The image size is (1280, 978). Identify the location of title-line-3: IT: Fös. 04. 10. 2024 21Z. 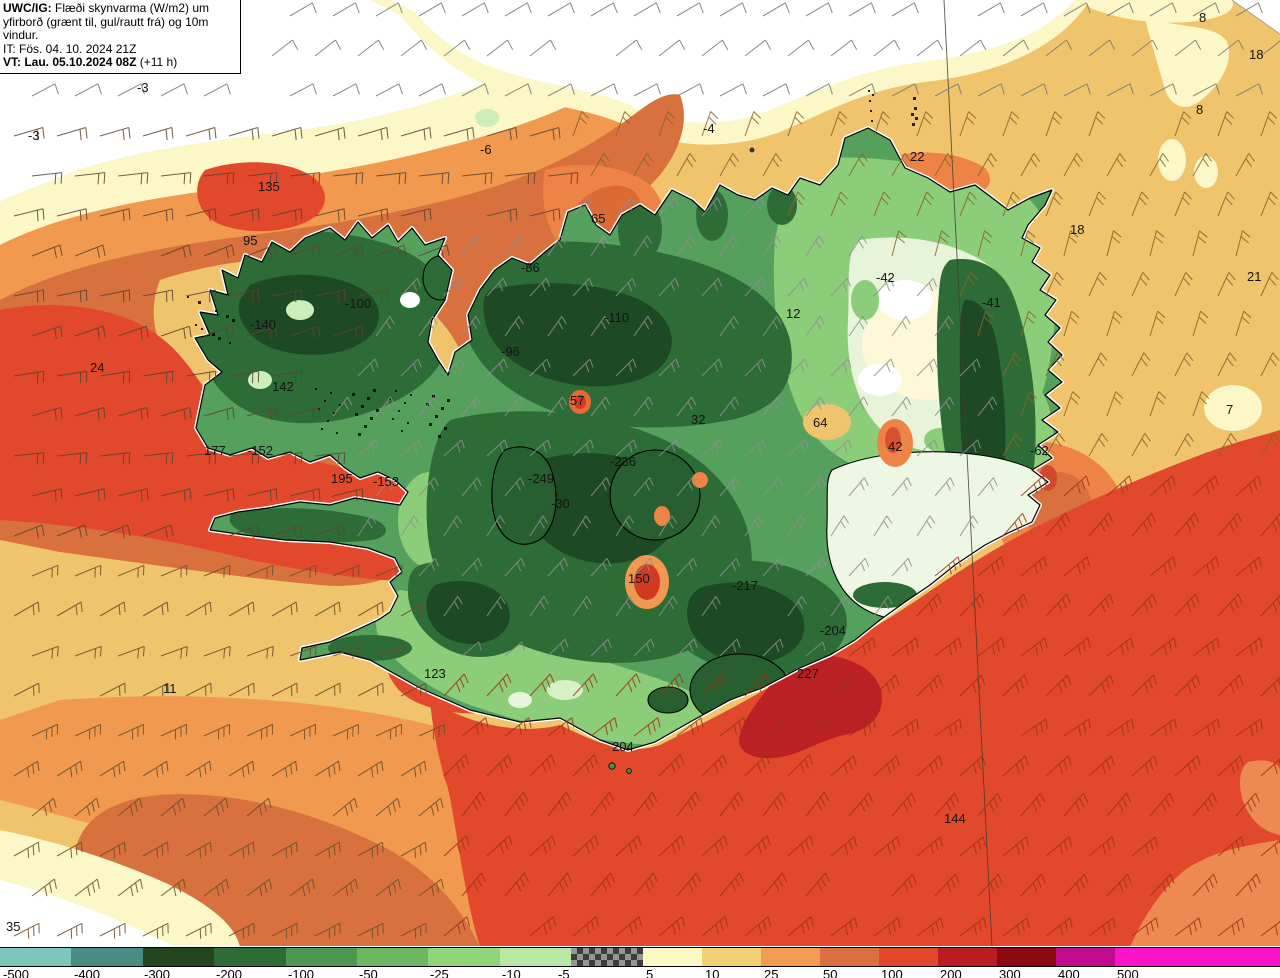
(70, 48).